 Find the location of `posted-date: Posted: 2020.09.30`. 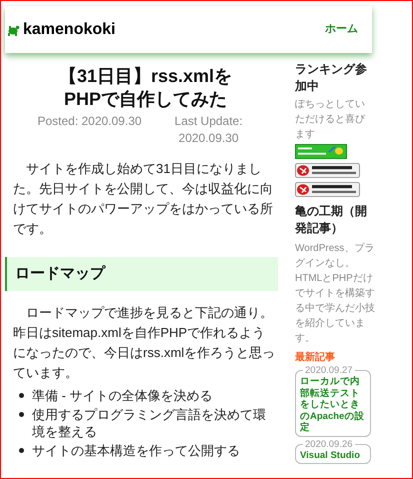

posted-date: Posted: 2020.09.30 is located at coordinates (89, 121).